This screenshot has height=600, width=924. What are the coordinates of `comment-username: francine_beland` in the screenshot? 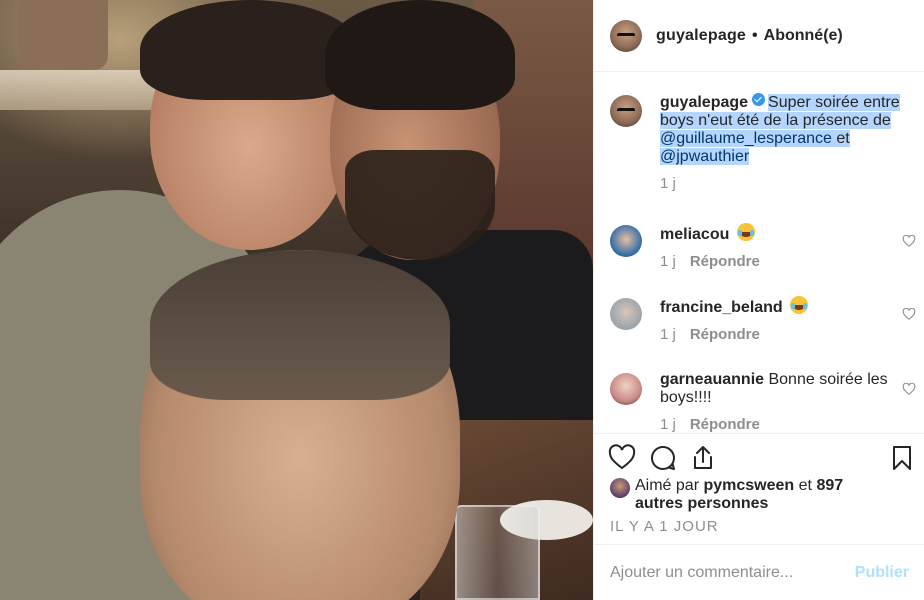 It's located at (721, 307).